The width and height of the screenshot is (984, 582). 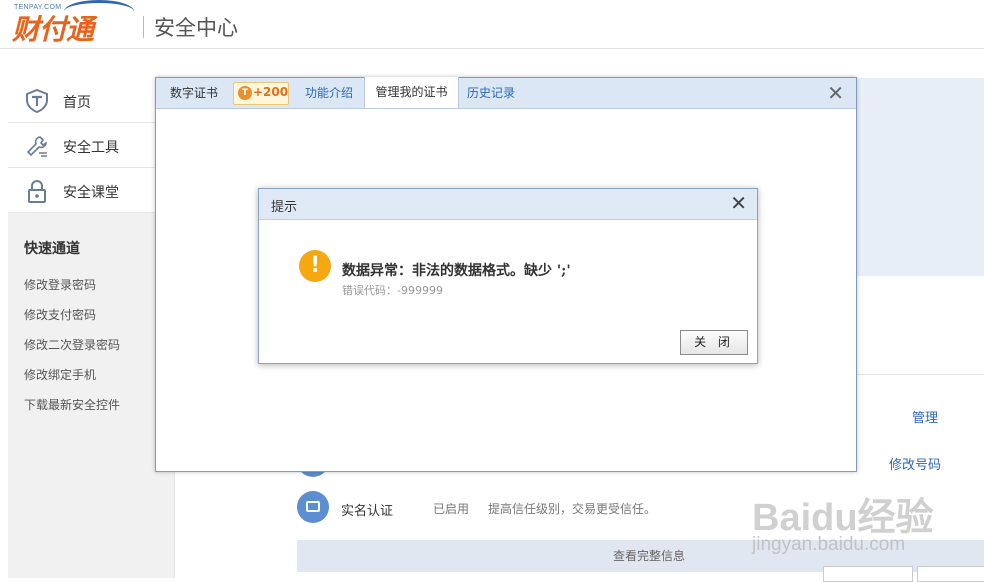 I want to click on view-full-info-label: 查看完整信息, so click(x=649, y=556).